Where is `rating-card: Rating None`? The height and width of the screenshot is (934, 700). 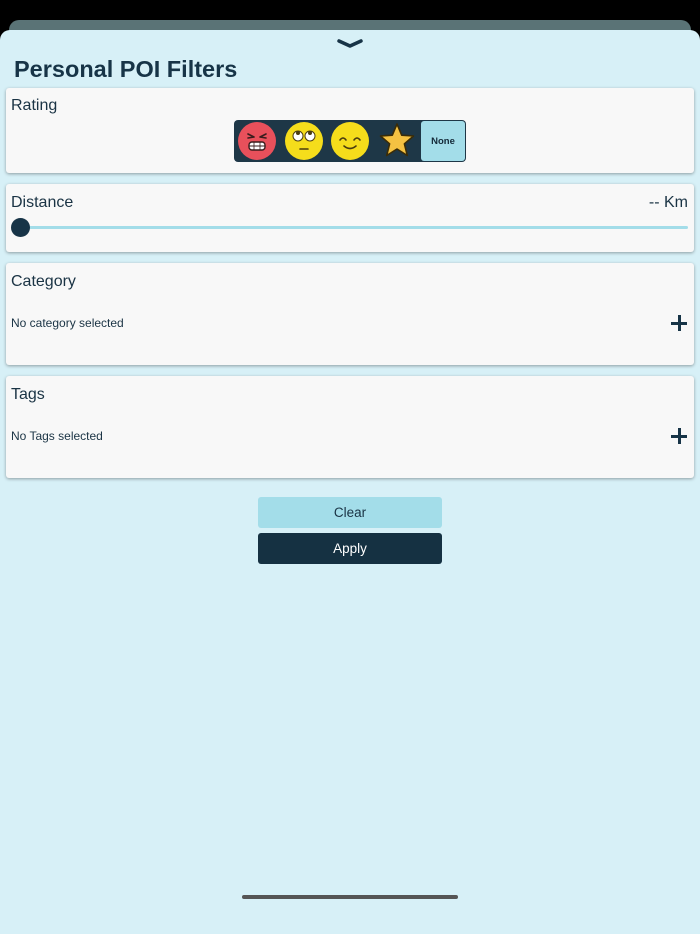
rating-card: Rating None is located at coordinates (350, 130).